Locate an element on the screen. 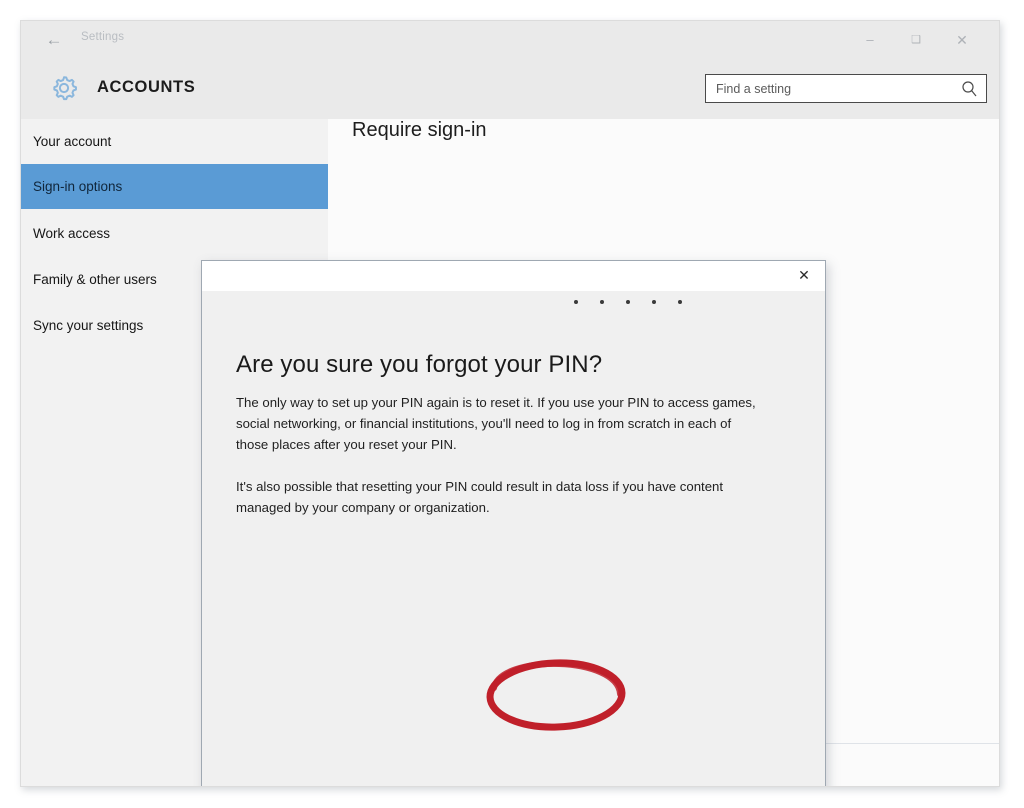 Image resolution: width=1024 pixels, height=808 pixels. search-box is located at coordinates (846, 88).